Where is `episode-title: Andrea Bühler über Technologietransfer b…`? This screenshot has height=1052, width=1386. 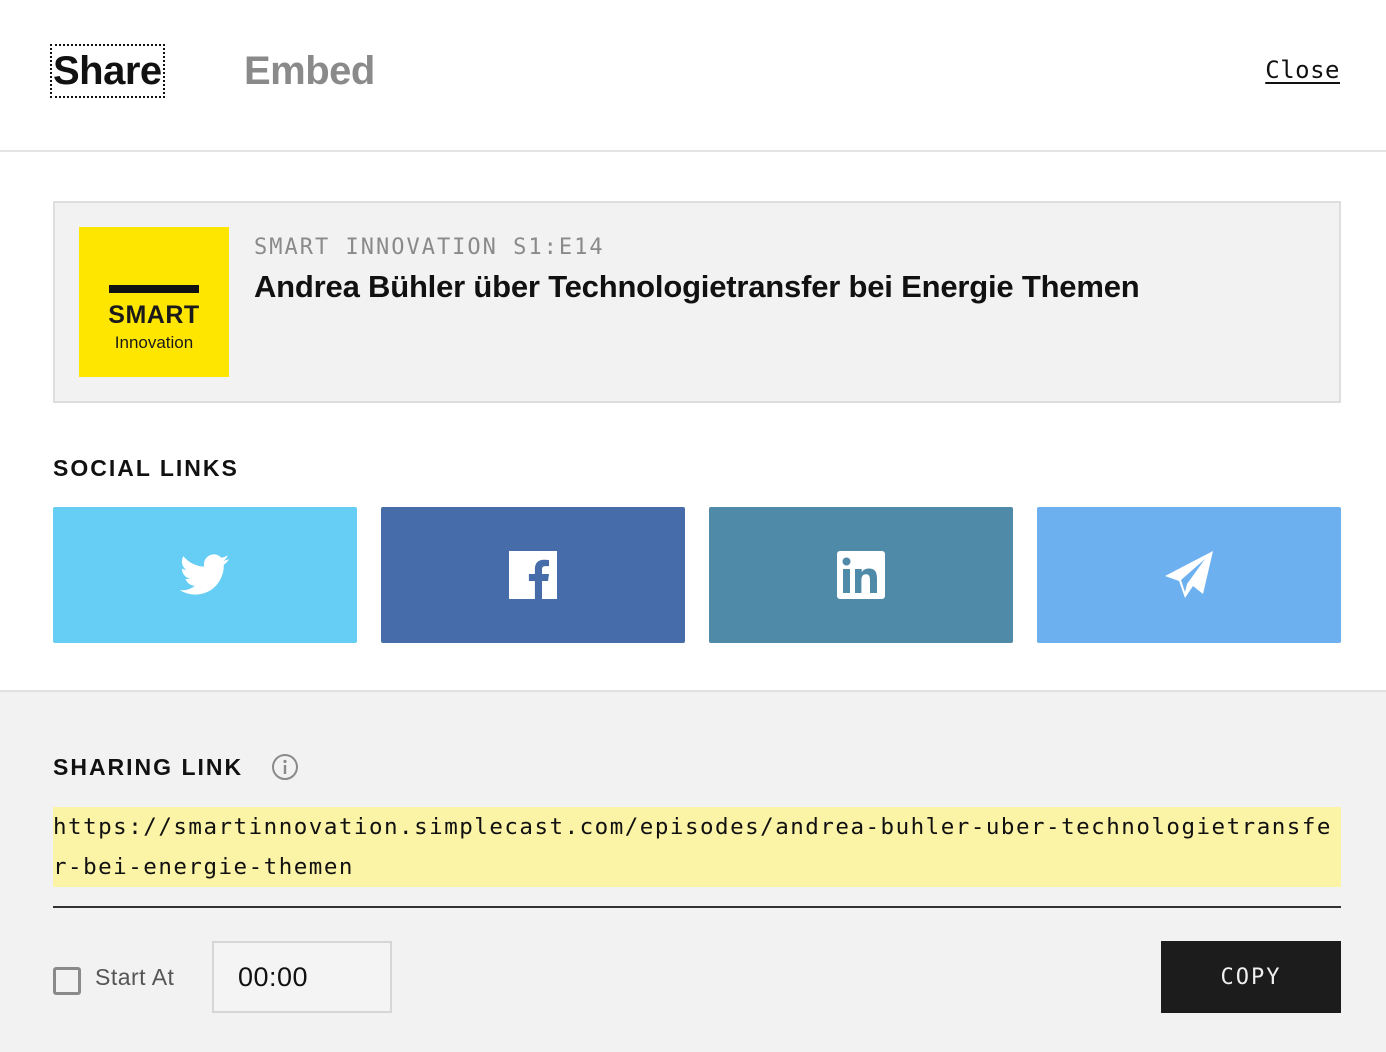
episode-title: Andrea Bühler über Technologietransfer b… is located at coordinates (697, 286).